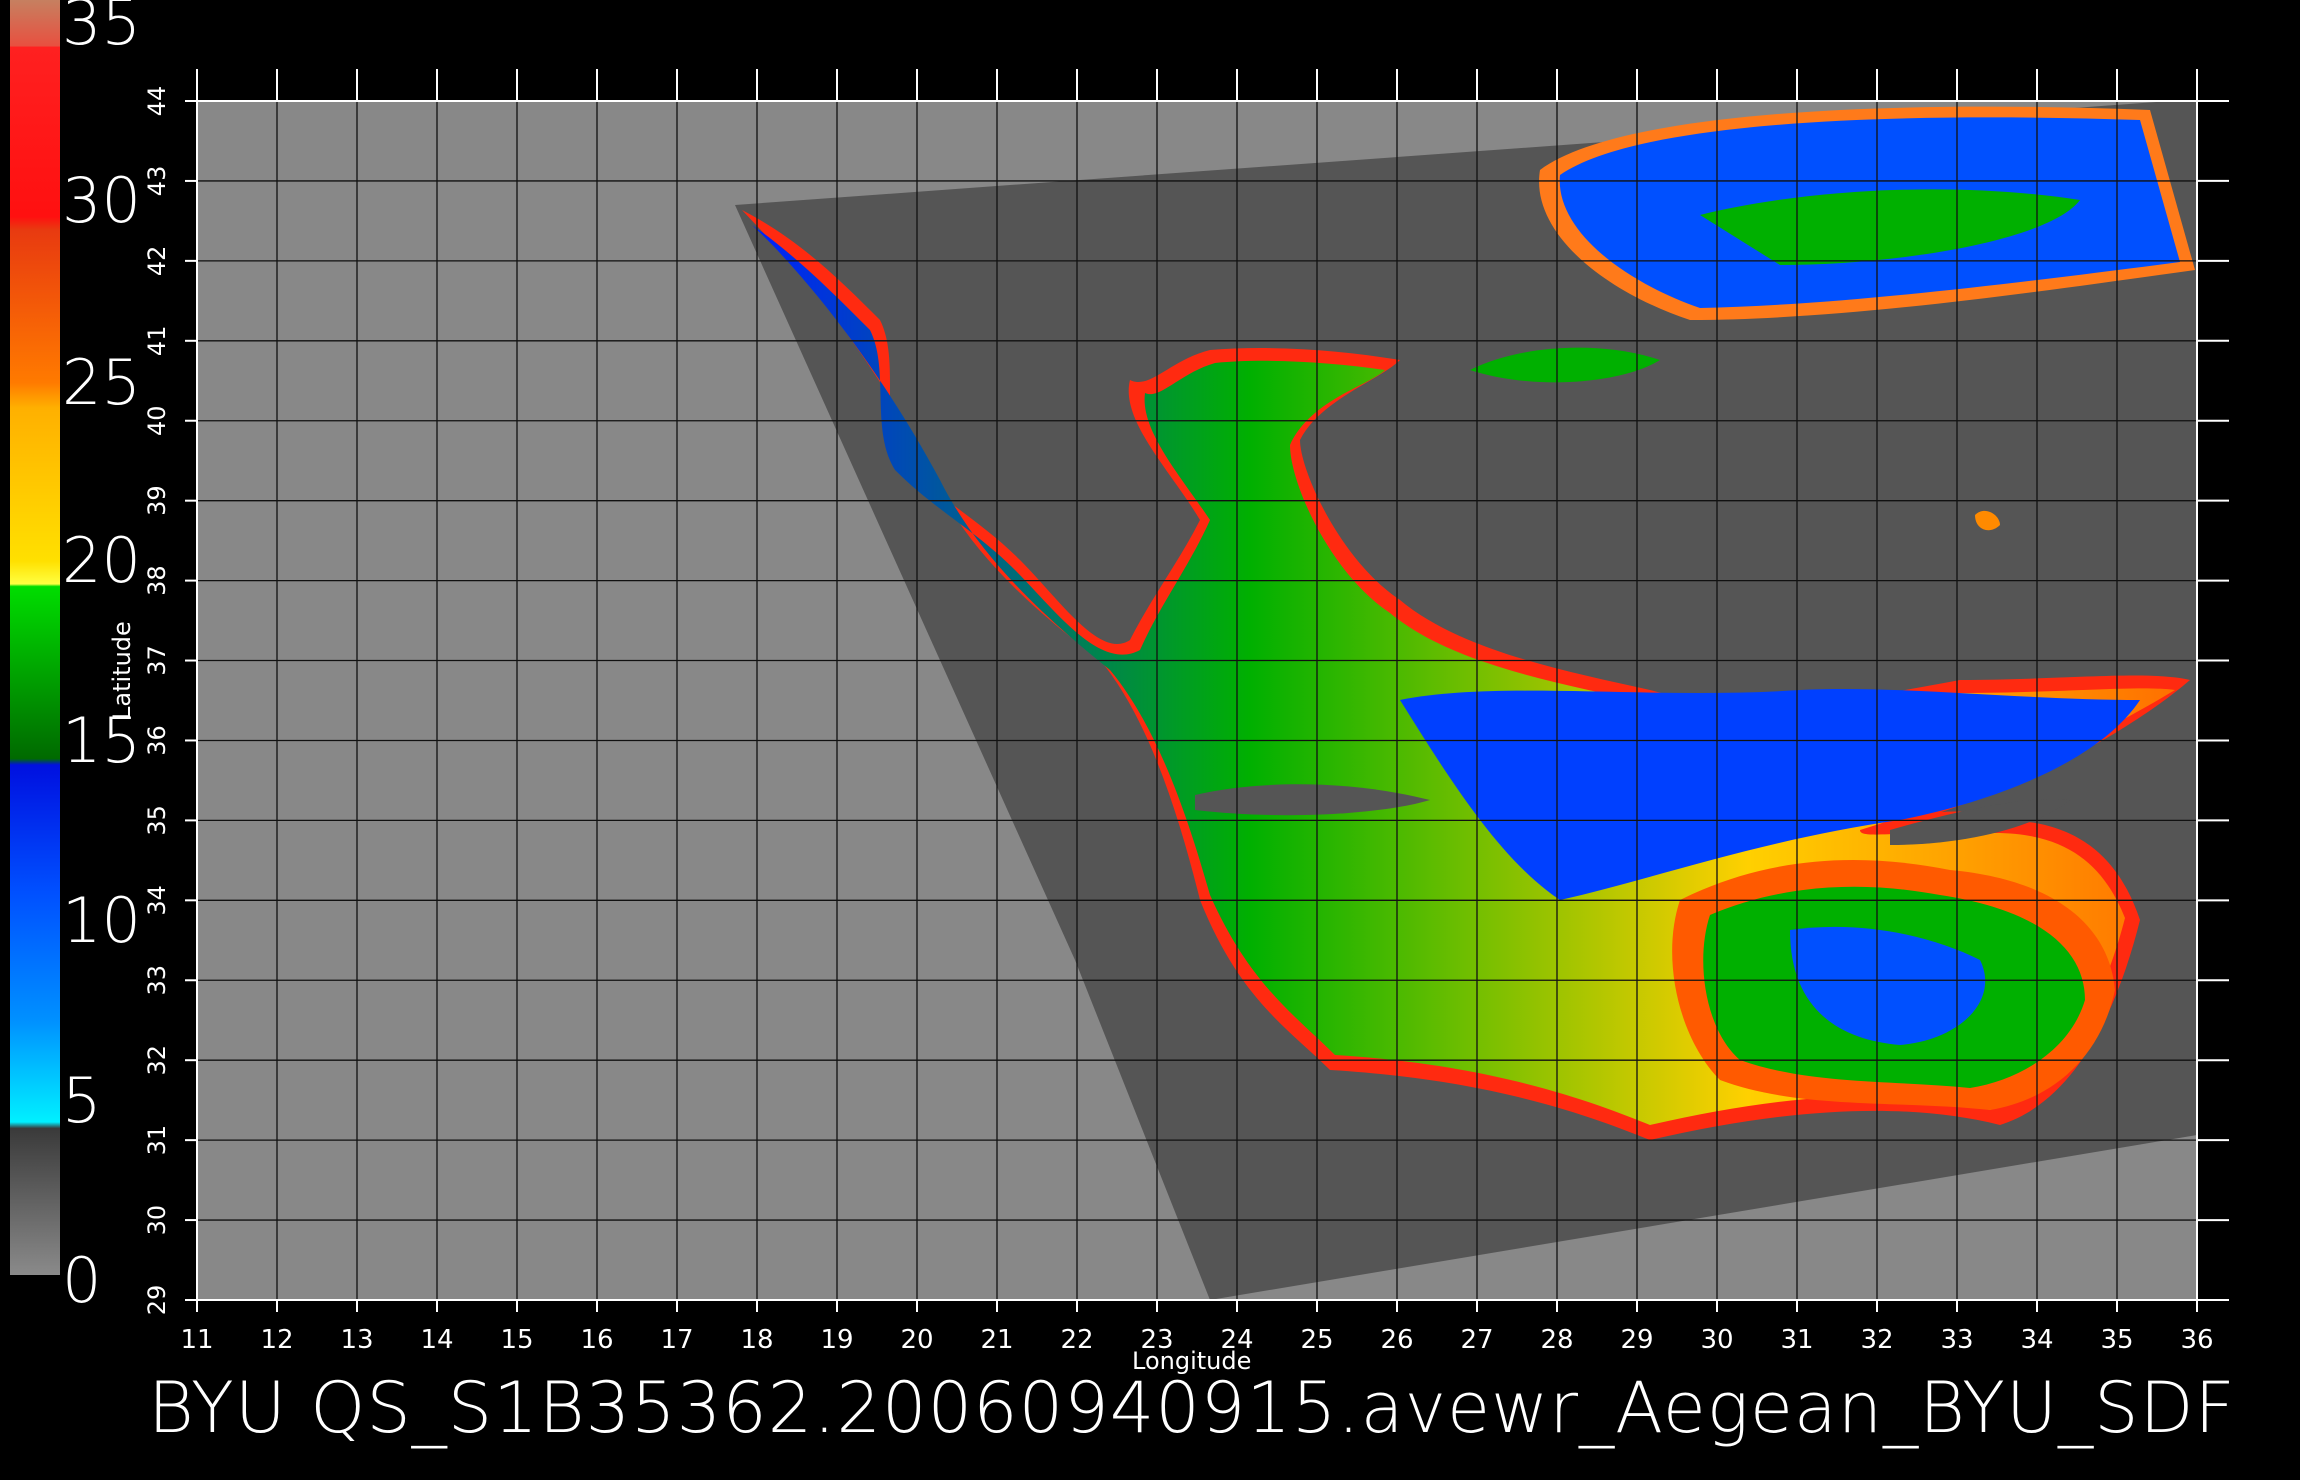 Image resolution: width=2300 pixels, height=1480 pixels. What do you see at coordinates (756, 1340) in the screenshot?
I see `x-tick-label: 18` at bounding box center [756, 1340].